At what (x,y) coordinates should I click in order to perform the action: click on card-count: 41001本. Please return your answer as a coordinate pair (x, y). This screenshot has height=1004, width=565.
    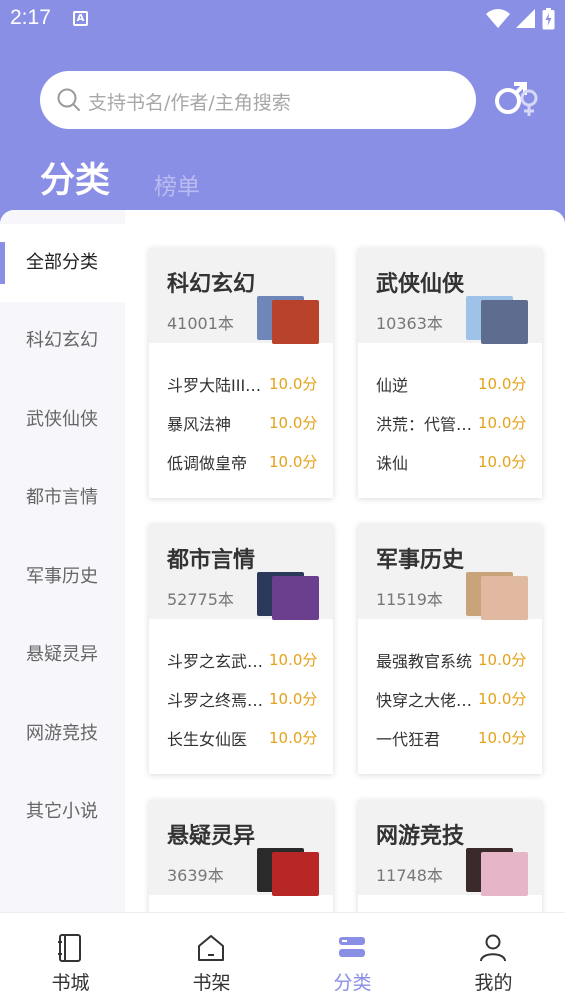
    Looking at the image, I should click on (200, 323).